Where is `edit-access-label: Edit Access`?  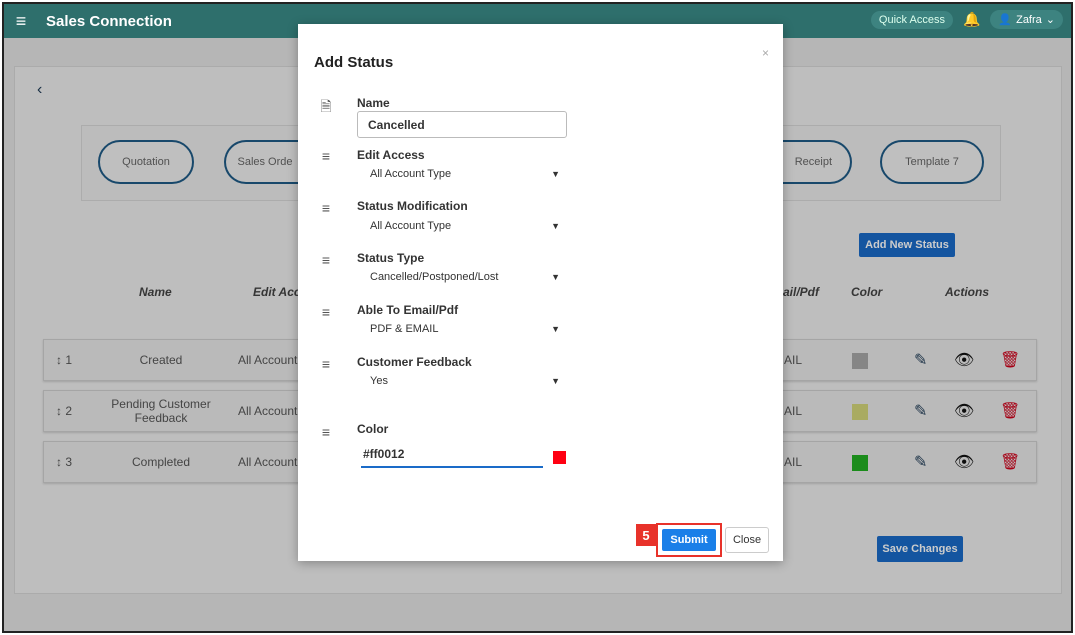 edit-access-label: Edit Access is located at coordinates (391, 155).